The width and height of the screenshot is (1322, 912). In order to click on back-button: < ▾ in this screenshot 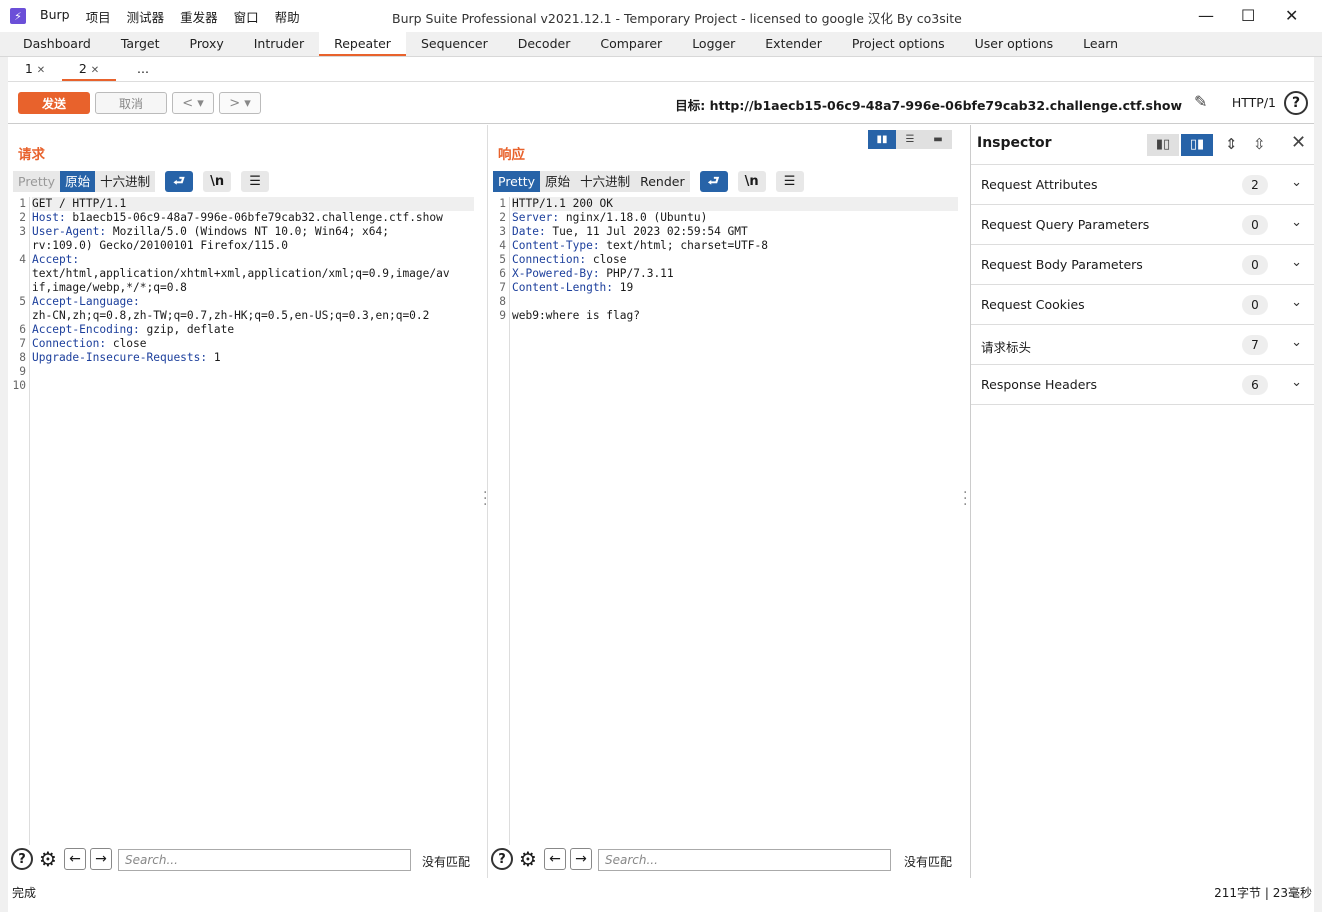, I will do `click(193, 103)`.